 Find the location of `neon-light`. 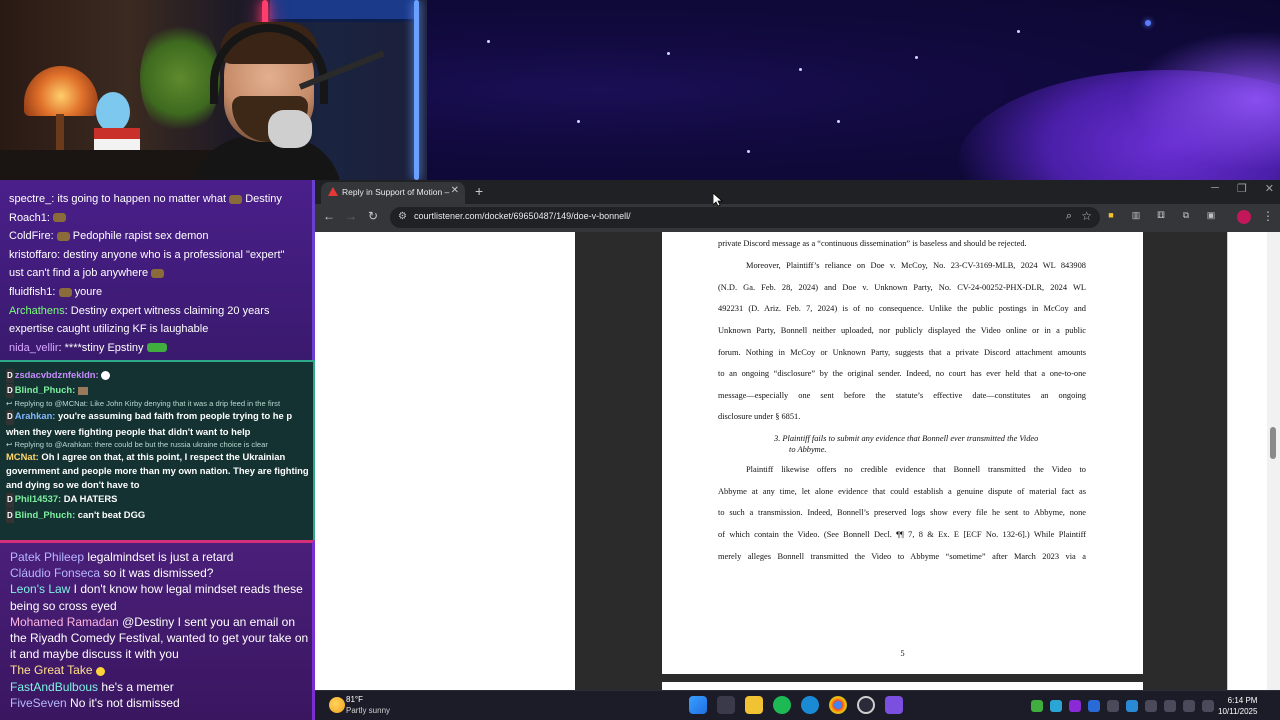

neon-light is located at coordinates (416, 90).